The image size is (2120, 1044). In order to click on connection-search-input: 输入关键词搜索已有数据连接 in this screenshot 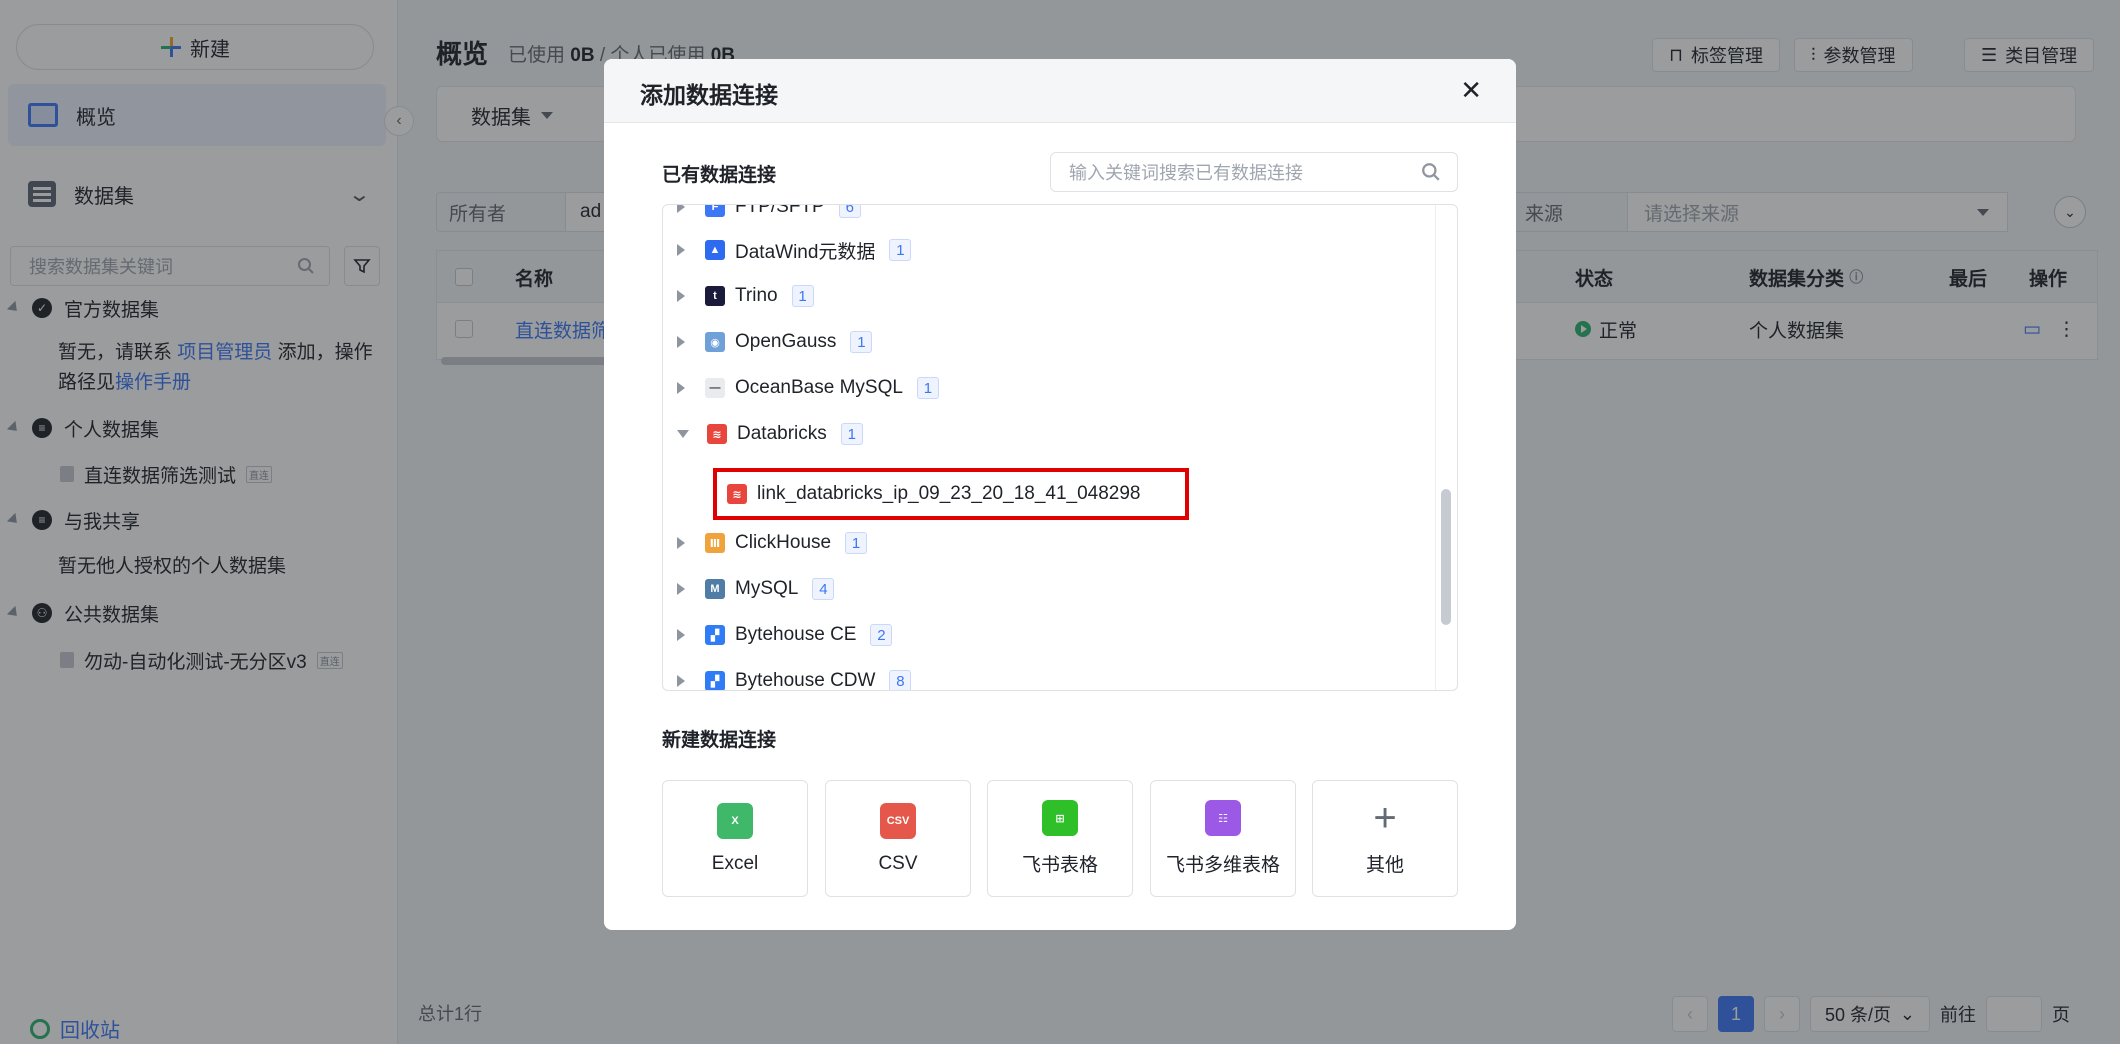, I will do `click(1254, 172)`.